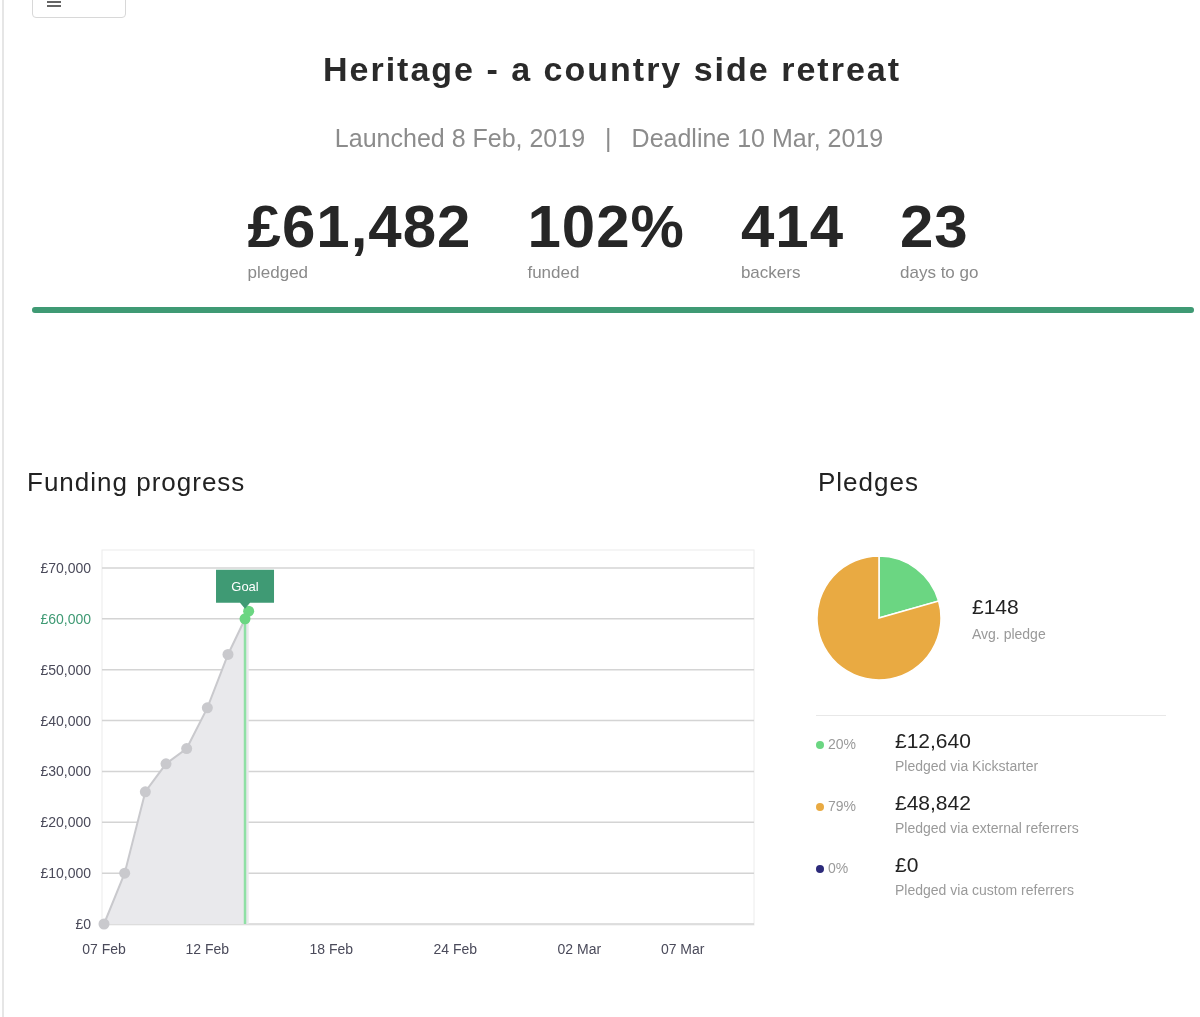 The image size is (1200, 1017). Describe the element at coordinates (907, 865) in the screenshot. I see `pledge-amount: £0` at that location.